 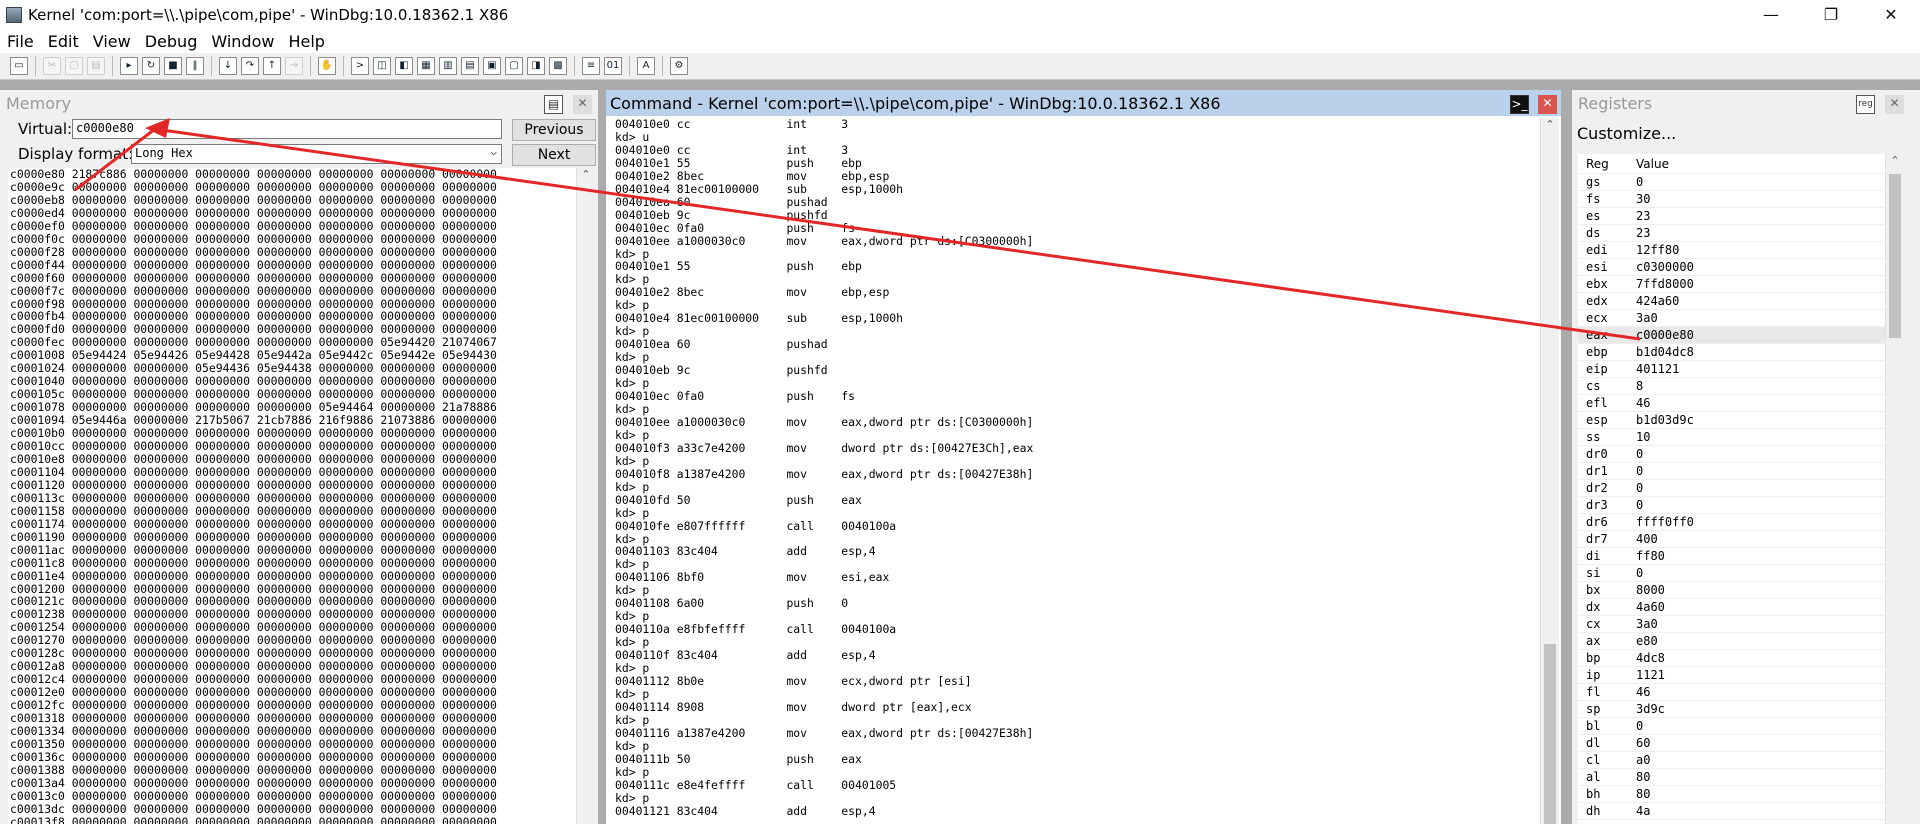 I want to click on register-value: 4a60, so click(x=1770, y=607).